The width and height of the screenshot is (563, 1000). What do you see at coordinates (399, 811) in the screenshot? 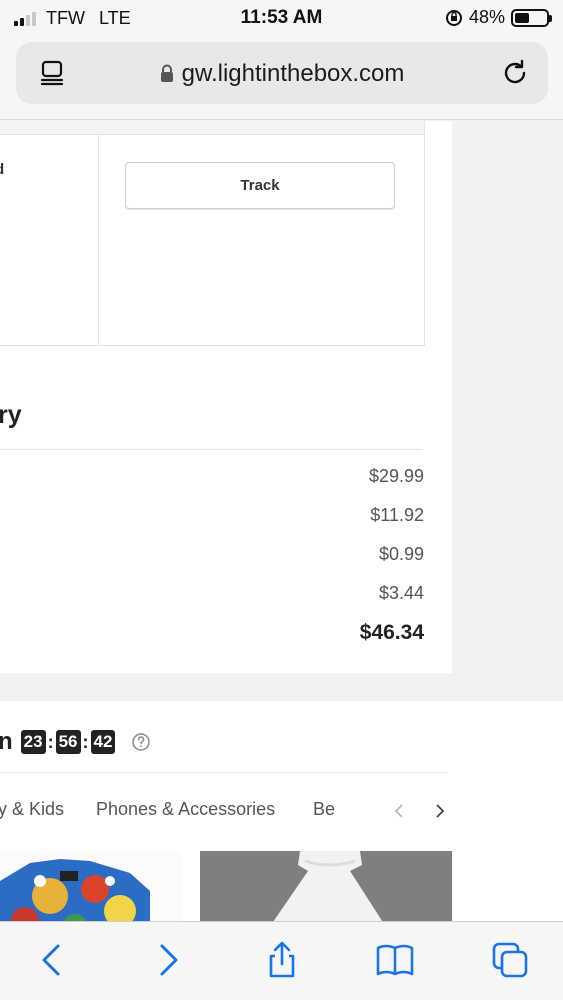
I see `chevron-left-icon` at bounding box center [399, 811].